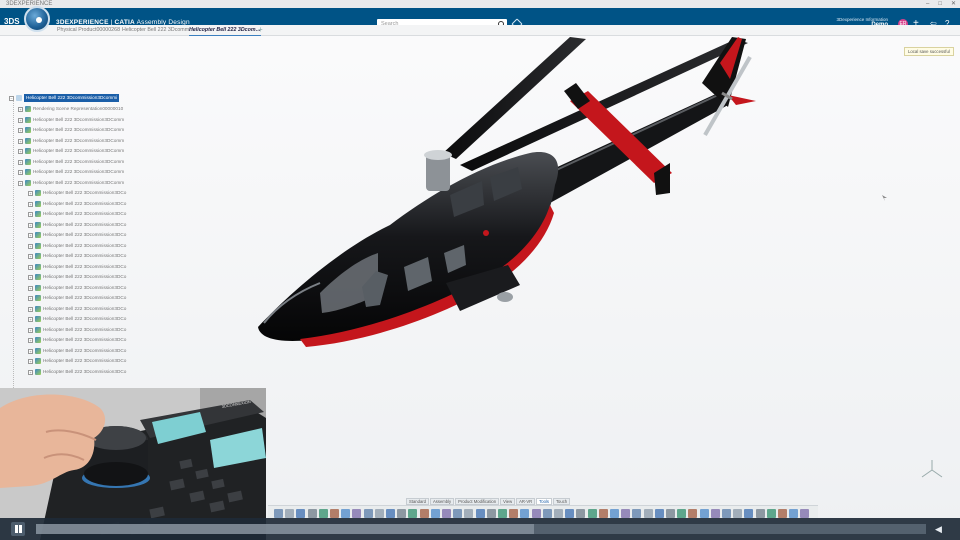 This screenshot has width=960, height=540. What do you see at coordinates (88, 30) in the screenshot?
I see `tab-physical-product: Physical Product00000268` at bounding box center [88, 30].